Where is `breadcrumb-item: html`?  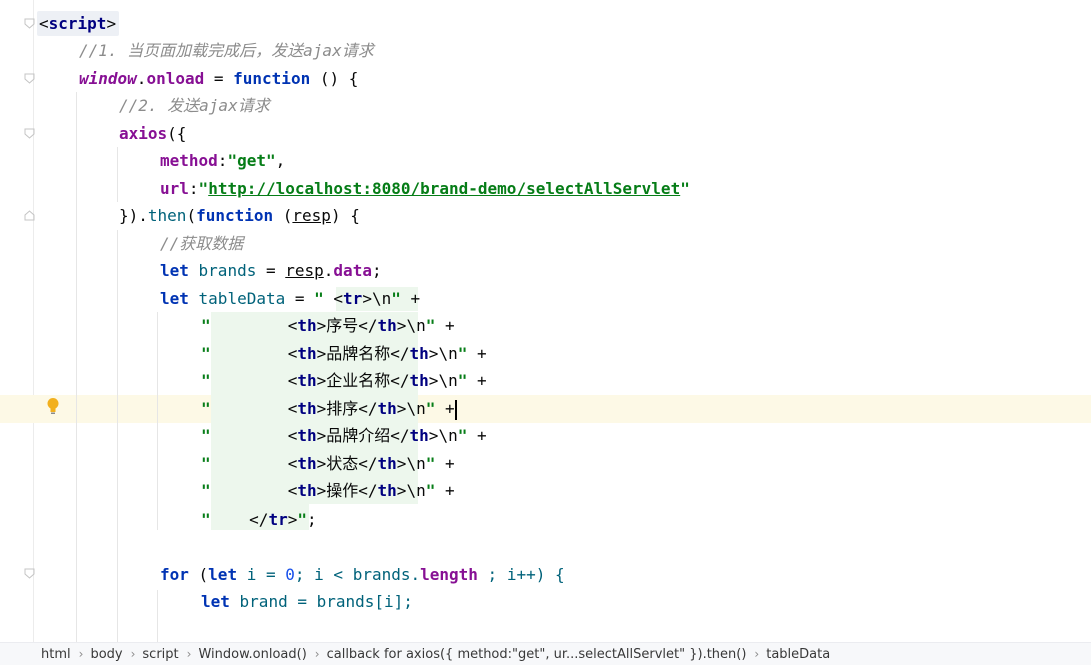
breadcrumb-item: html is located at coordinates (58, 654).